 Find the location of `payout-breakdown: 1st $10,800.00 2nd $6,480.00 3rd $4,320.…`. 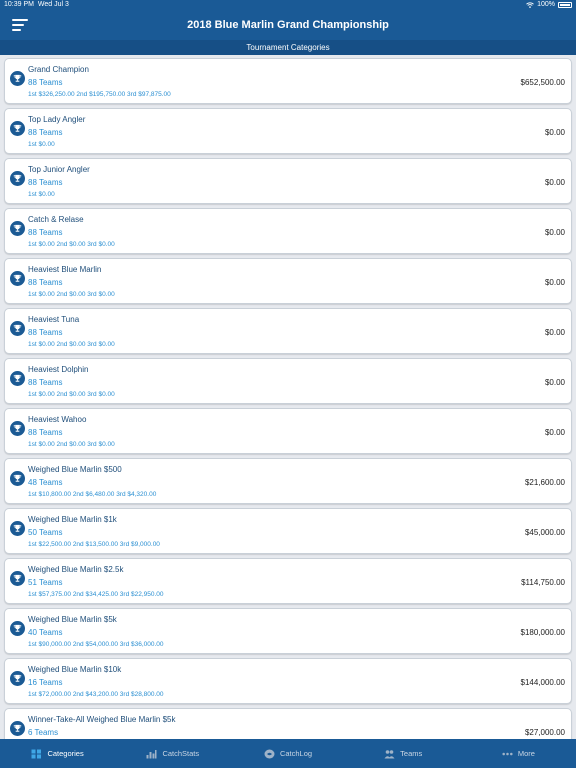

payout-breakdown: 1st $10,800.00 2nd $6,480.00 3rd $4,320.… is located at coordinates (92, 494).